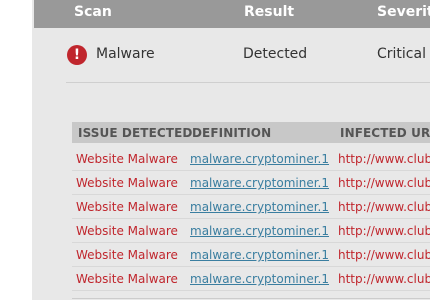 This screenshot has height=300, width=430. Describe the element at coordinates (401, 54) in the screenshot. I see `scan-severity: Critical` at that location.